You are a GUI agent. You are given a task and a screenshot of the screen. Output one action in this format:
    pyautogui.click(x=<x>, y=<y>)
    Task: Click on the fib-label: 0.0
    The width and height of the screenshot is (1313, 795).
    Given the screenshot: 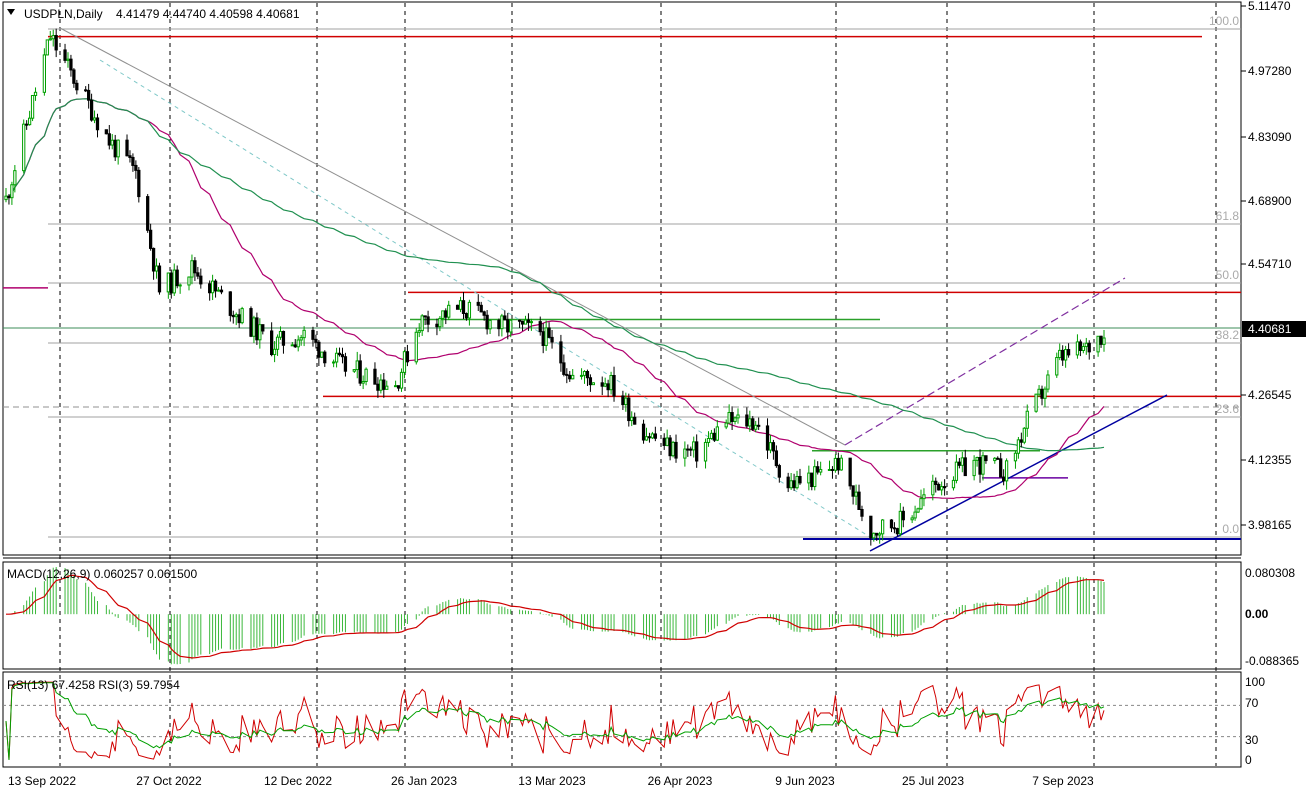 What is the action you would take?
    pyautogui.click(x=1230, y=529)
    